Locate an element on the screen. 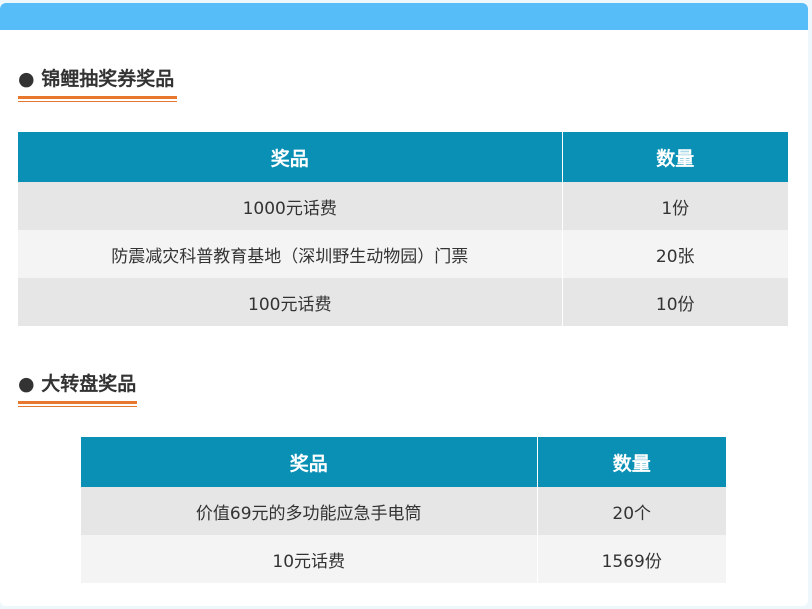 This screenshot has width=812, height=609. table-row: 1000元话费 1份 is located at coordinates (403, 206).